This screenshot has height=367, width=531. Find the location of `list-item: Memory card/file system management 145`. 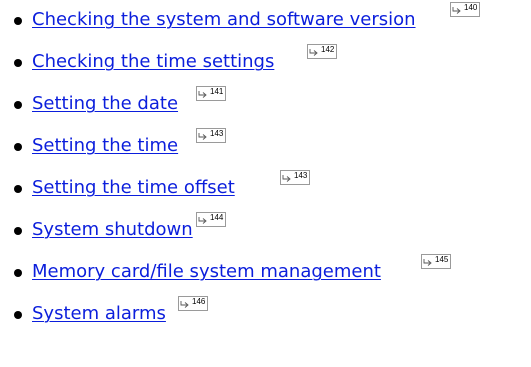

list-item: Memory card/file system management 145 is located at coordinates (265, 273).